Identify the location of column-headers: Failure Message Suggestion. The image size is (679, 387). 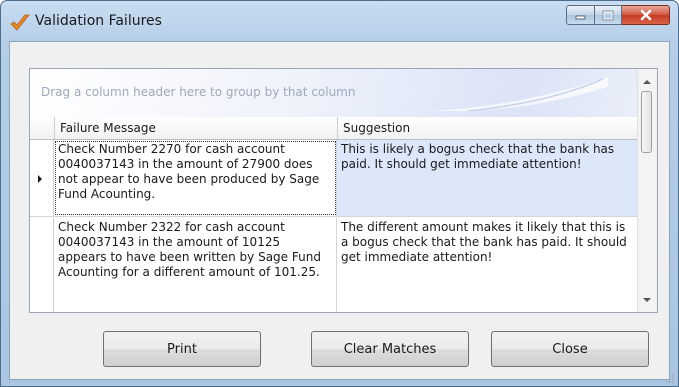
(334, 128).